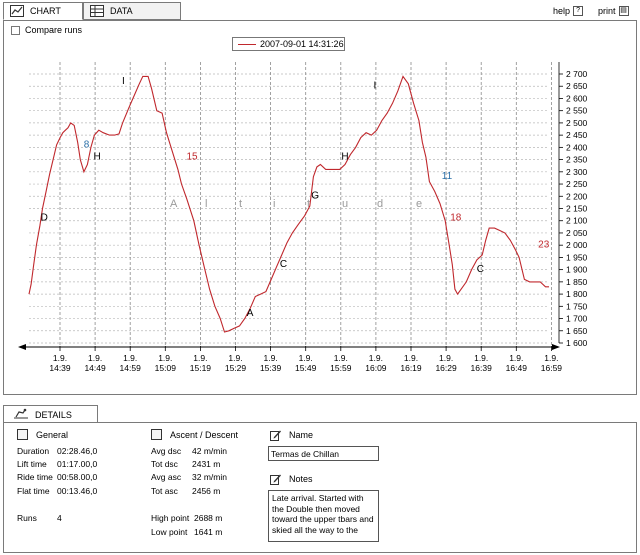 The image size is (640, 555). Describe the element at coordinates (201, 368) in the screenshot. I see `x-tick-label: 15:19` at that location.